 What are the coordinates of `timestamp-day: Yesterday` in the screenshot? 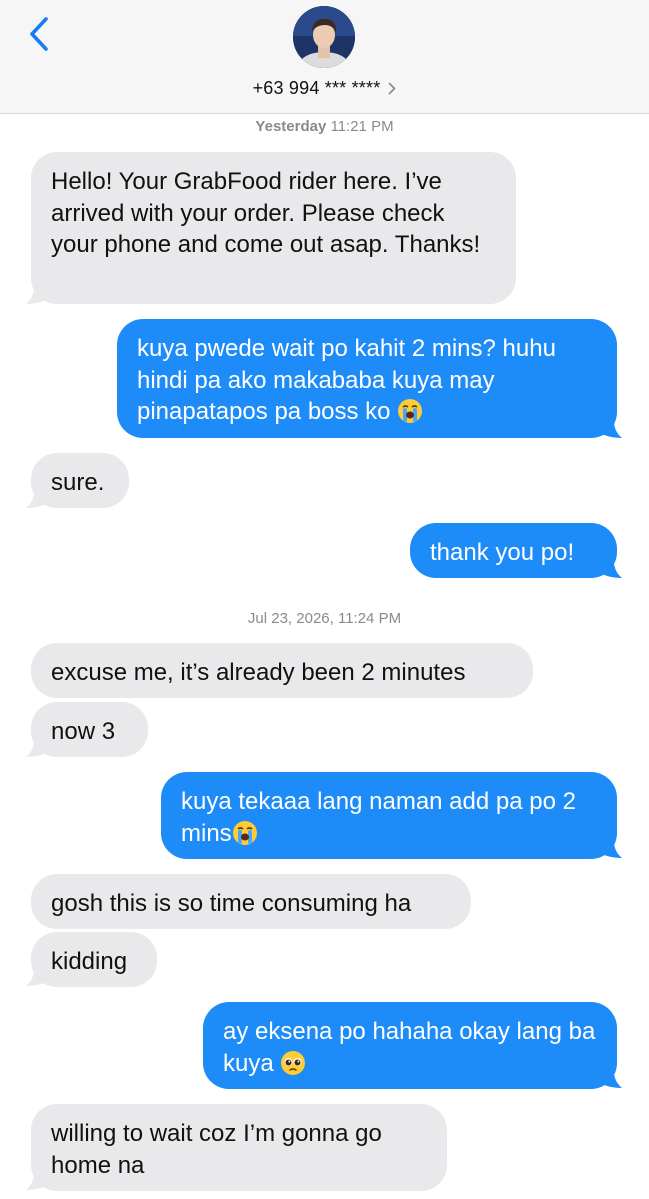 It's located at (291, 126).